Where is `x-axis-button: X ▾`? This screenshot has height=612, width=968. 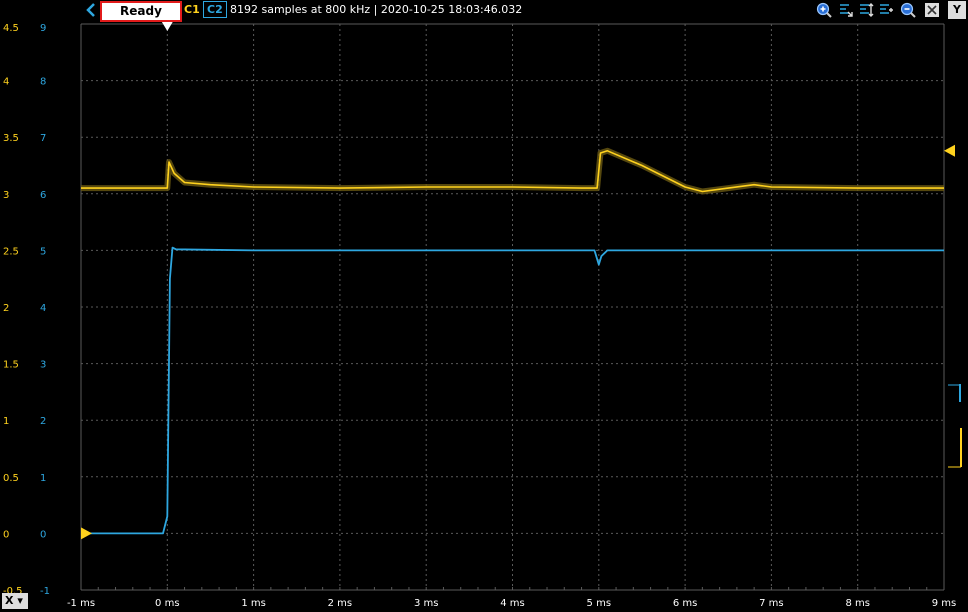 x-axis-button: X ▾ is located at coordinates (15, 601).